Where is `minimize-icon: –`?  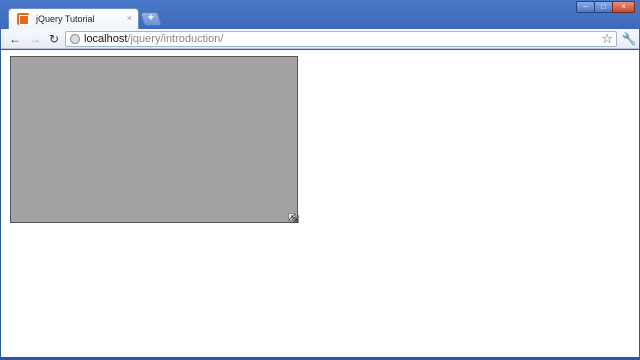
minimize-icon: – is located at coordinates (585, 6).